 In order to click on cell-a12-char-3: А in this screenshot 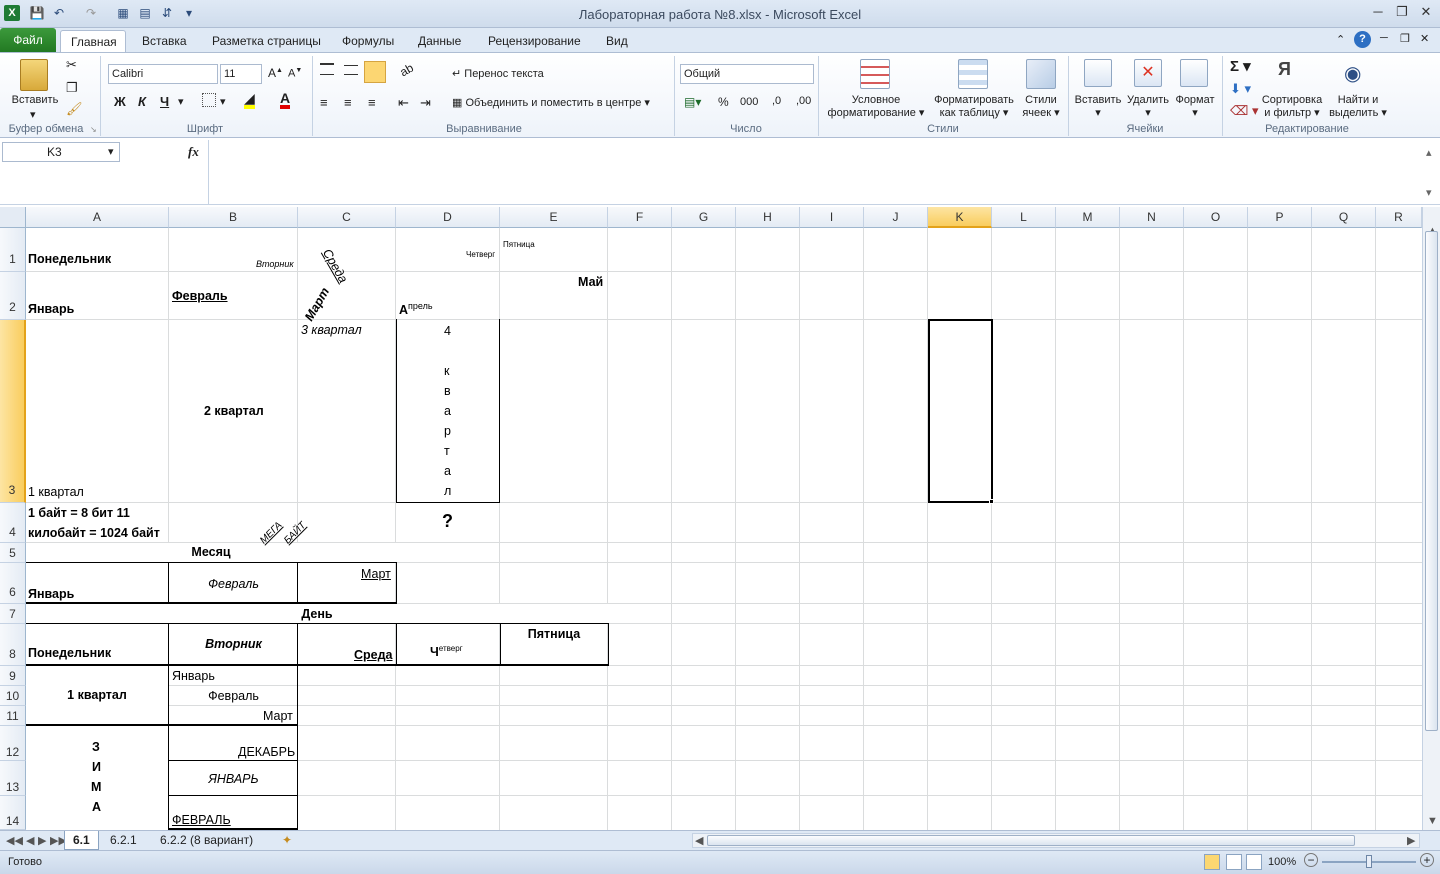, I will do `click(96, 807)`.